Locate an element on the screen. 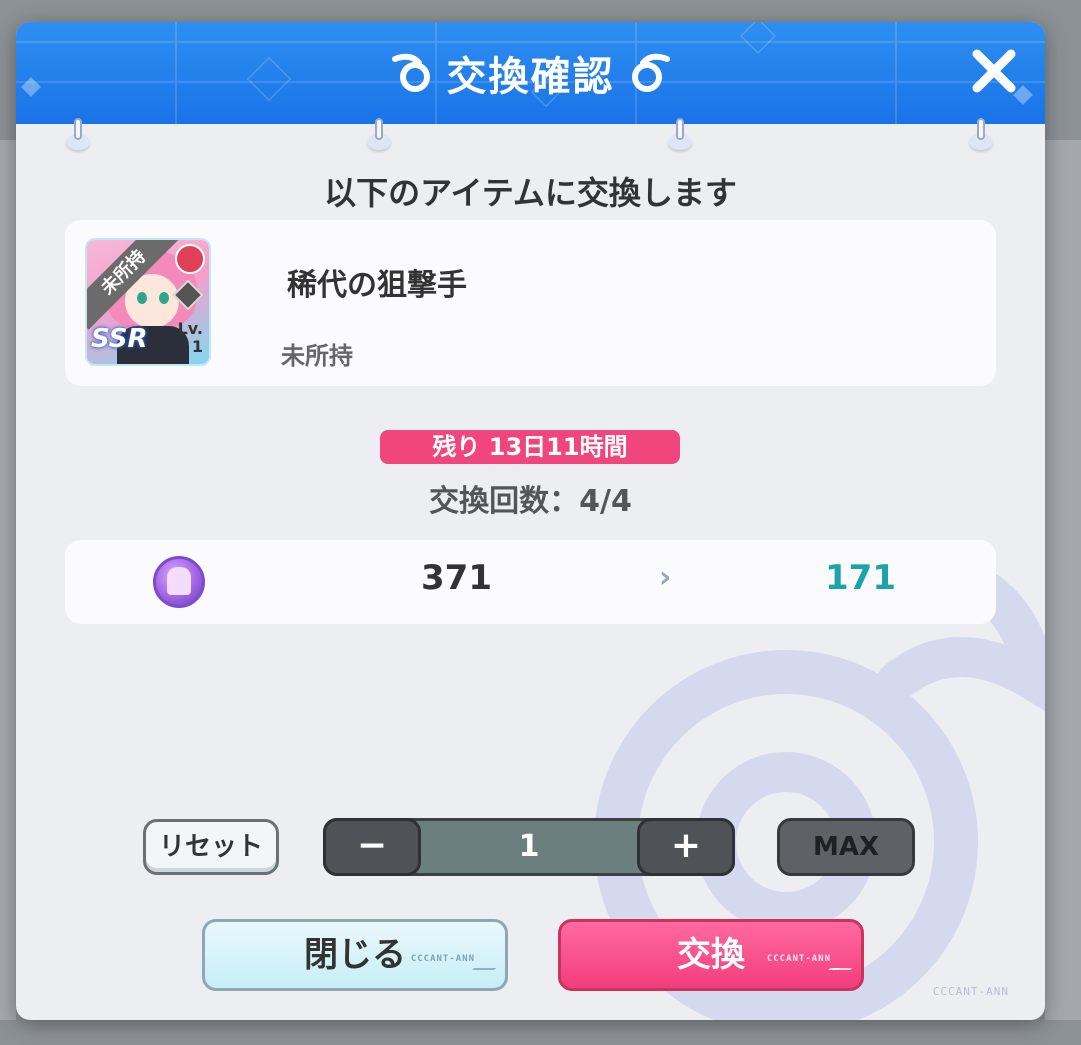  quantity-stepper: − 1 + is located at coordinates (529, 847).